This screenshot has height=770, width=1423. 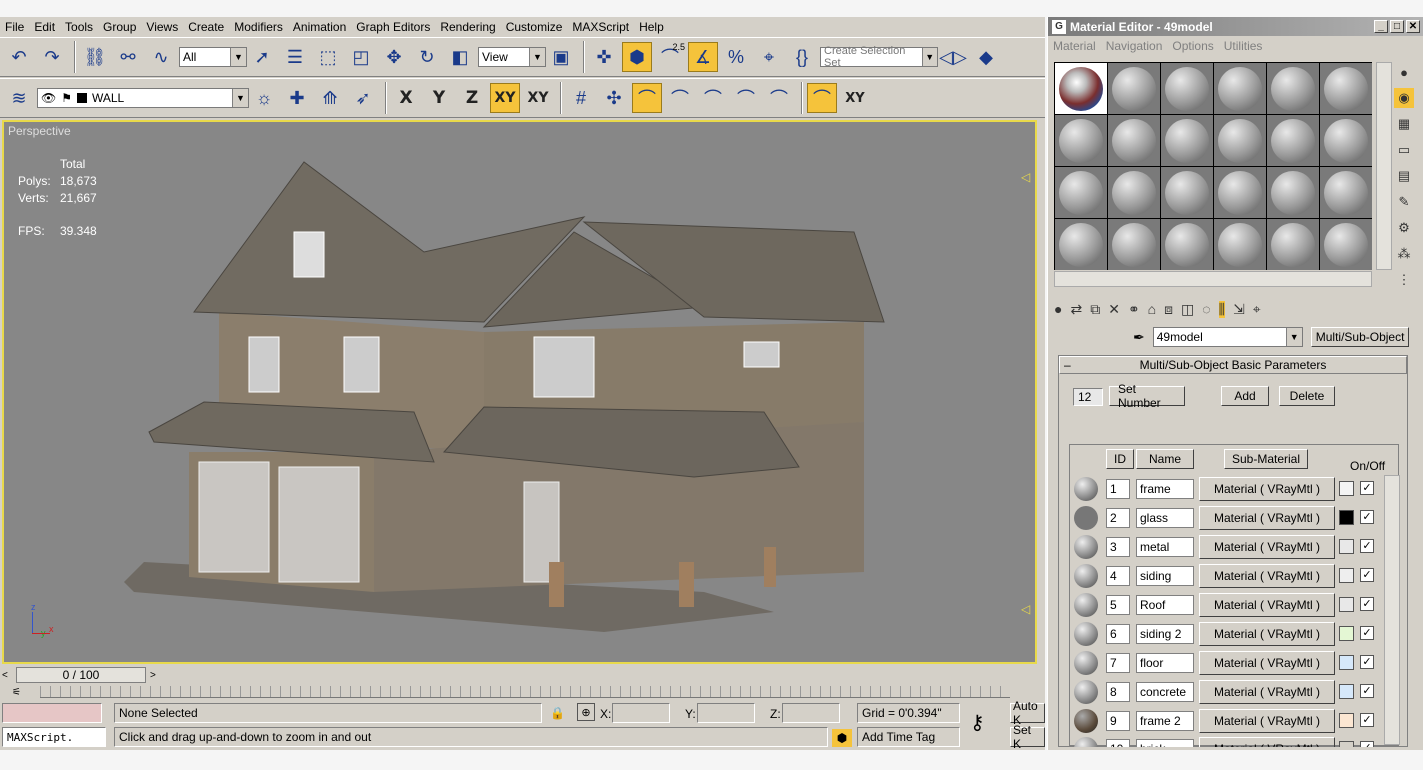 What do you see at coordinates (512, 57) in the screenshot?
I see `reference-coordinate-dropdown: View ▼` at bounding box center [512, 57].